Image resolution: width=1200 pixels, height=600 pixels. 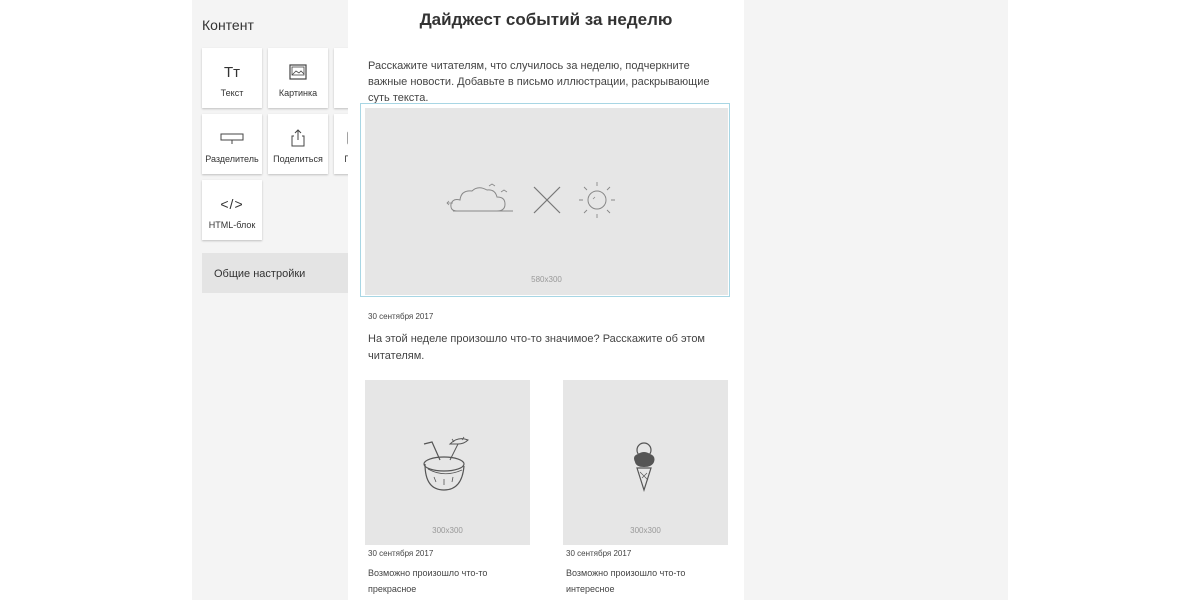 I want to click on tile-label: Поделиться, so click(x=298, y=159).